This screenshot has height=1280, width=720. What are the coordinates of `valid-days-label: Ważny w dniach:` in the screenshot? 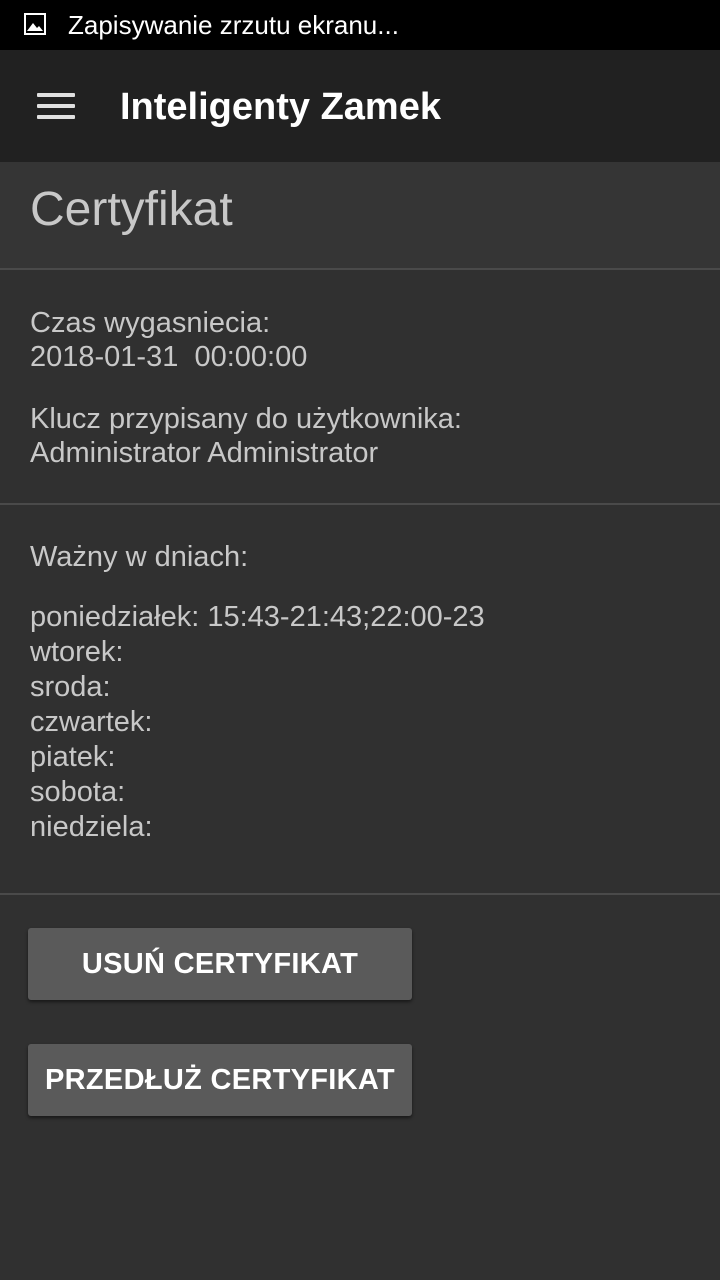 It's located at (139, 557).